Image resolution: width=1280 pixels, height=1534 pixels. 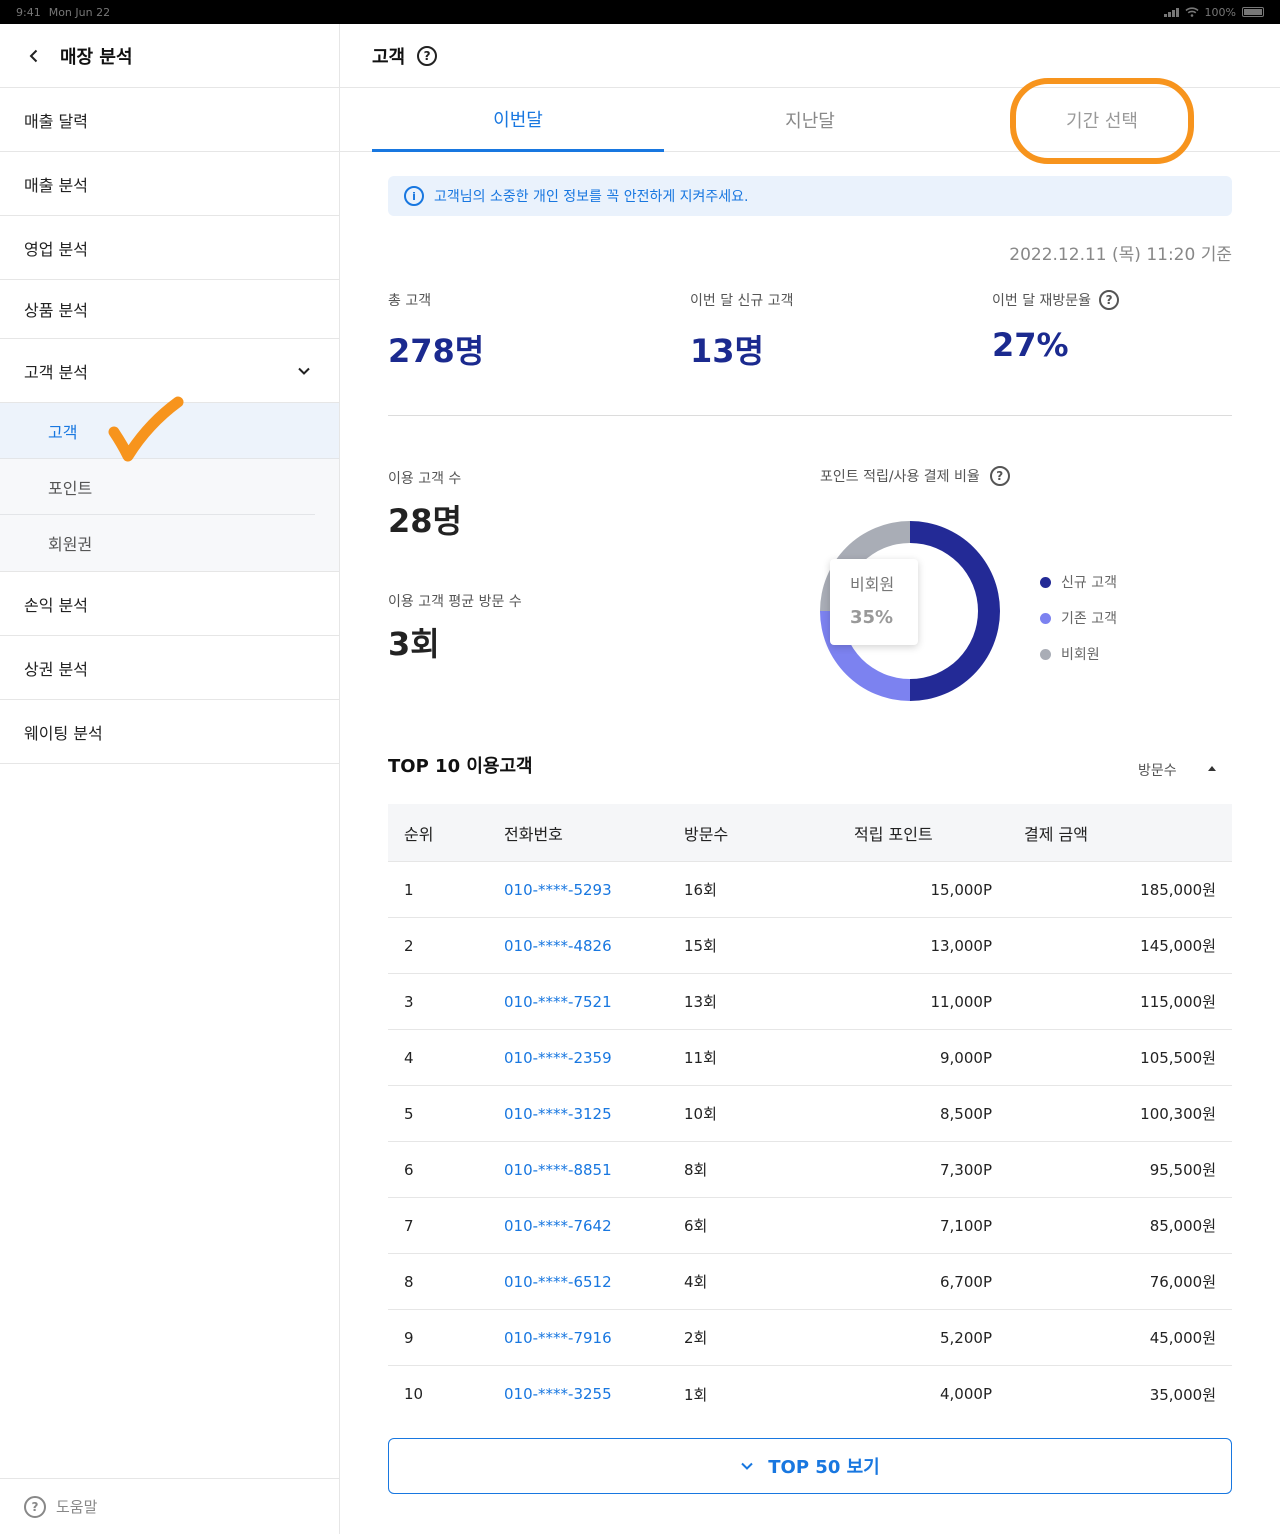 What do you see at coordinates (727, 351) in the screenshot?
I see `stat-value: 13명` at bounding box center [727, 351].